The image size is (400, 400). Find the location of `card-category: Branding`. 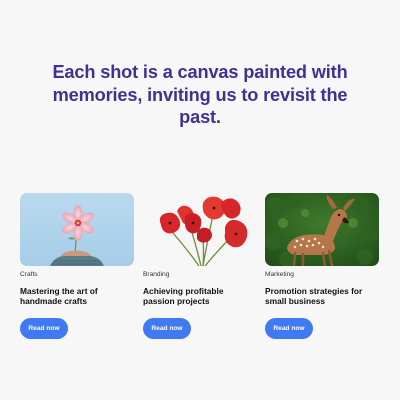

card-category: Branding is located at coordinates (156, 274).